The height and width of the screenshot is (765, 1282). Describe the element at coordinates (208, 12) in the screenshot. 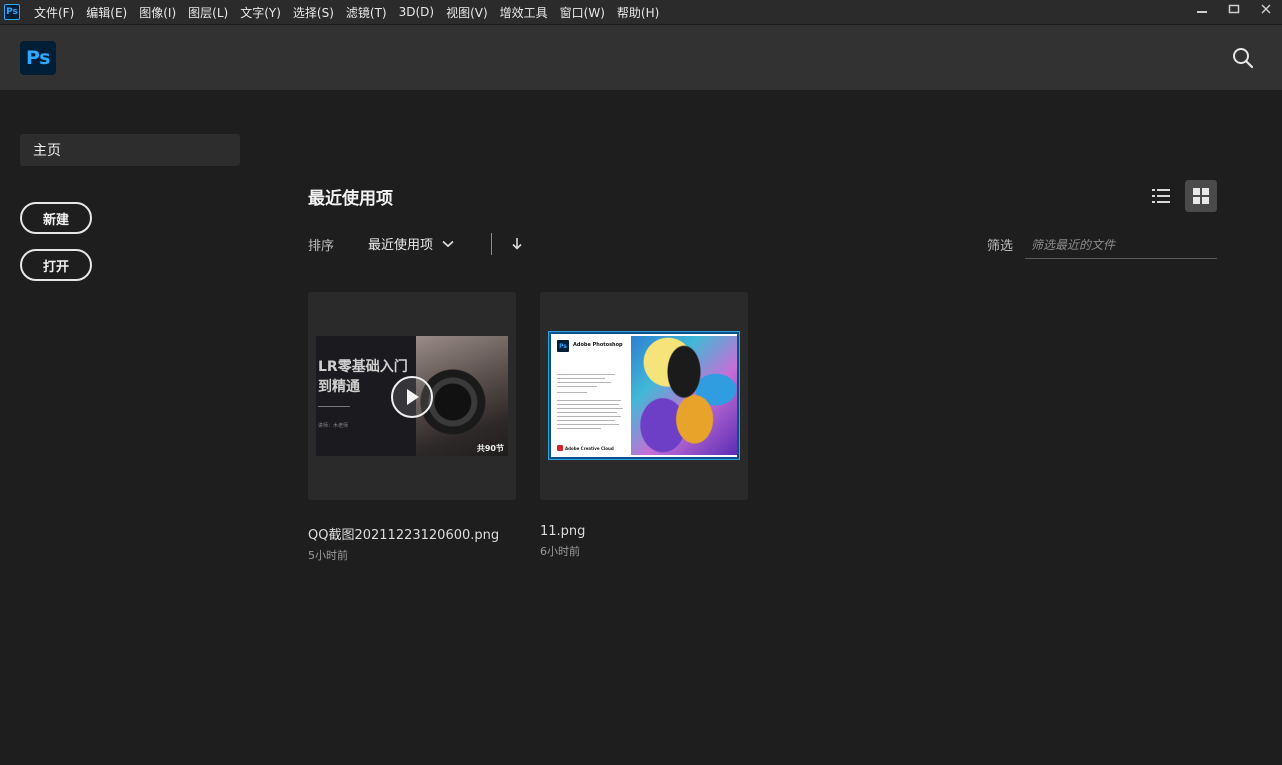

I see `menu-layer: 图层(L)` at that location.